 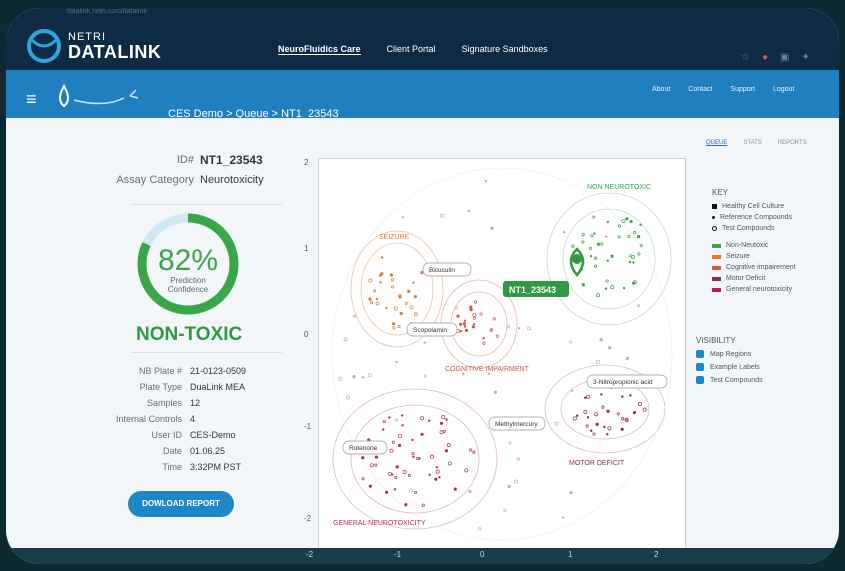 I want to click on x-tick-label: 0, so click(x=482, y=554).